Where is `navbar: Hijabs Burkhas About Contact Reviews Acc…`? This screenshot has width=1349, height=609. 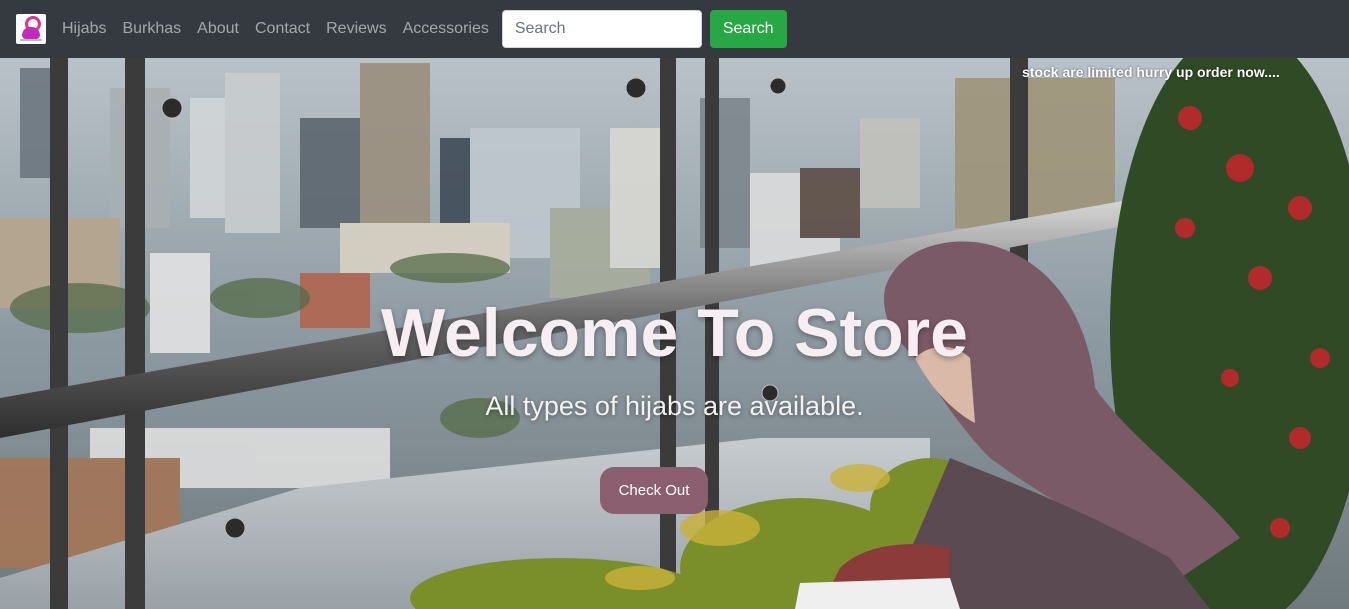 navbar: Hijabs Burkhas About Contact Reviews Acc… is located at coordinates (674, 29).